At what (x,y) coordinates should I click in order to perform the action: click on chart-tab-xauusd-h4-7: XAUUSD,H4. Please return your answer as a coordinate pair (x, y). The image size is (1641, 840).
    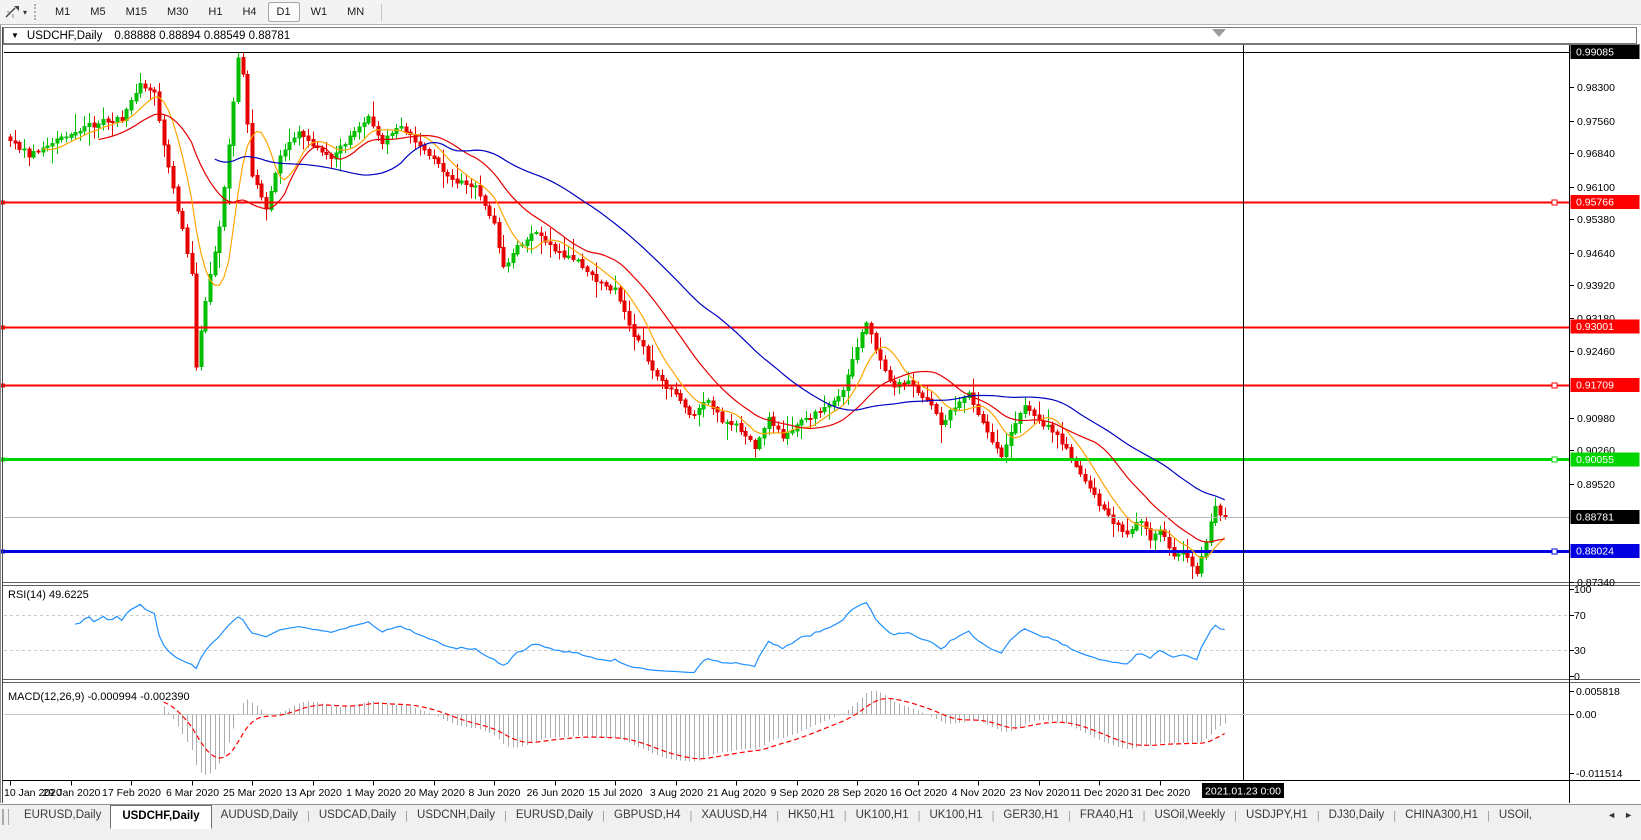
    Looking at the image, I should click on (734, 816).